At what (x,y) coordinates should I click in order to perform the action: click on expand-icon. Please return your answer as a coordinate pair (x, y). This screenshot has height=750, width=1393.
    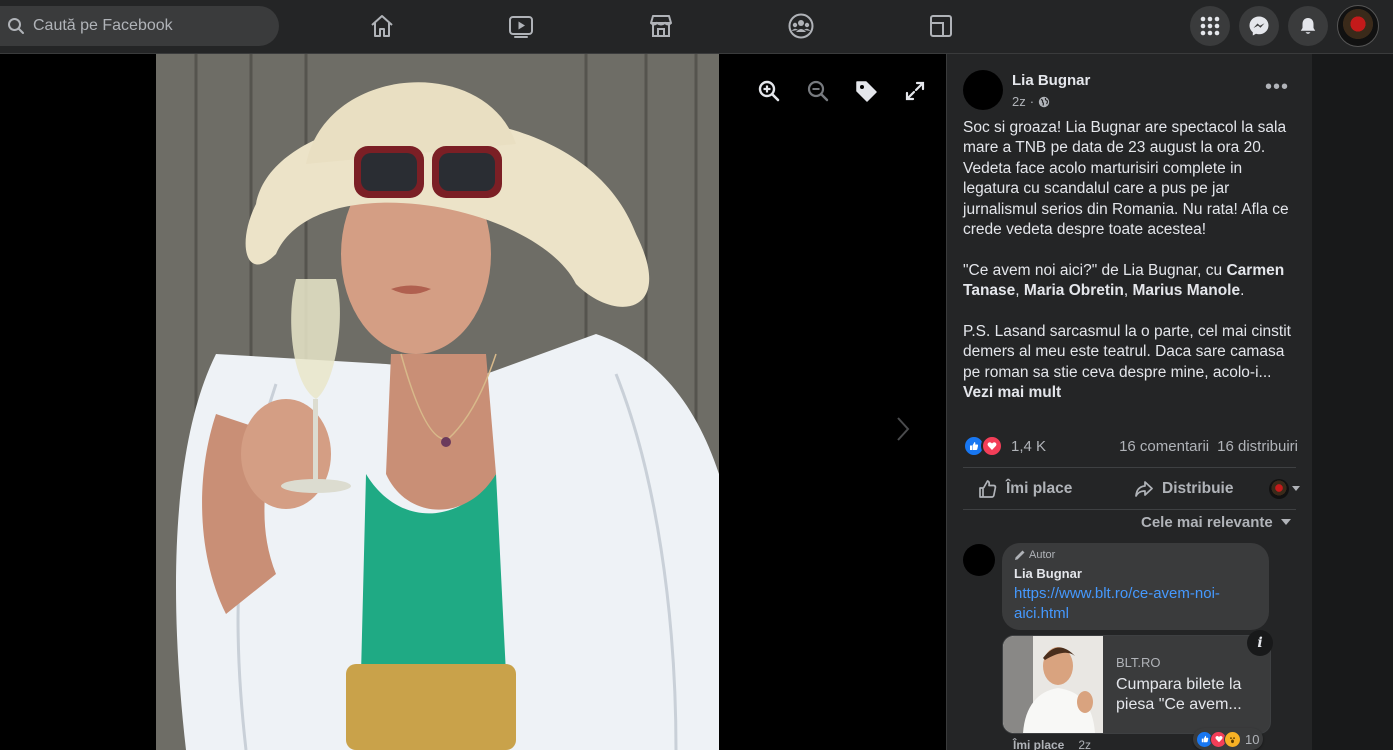
    Looking at the image, I should click on (915, 91).